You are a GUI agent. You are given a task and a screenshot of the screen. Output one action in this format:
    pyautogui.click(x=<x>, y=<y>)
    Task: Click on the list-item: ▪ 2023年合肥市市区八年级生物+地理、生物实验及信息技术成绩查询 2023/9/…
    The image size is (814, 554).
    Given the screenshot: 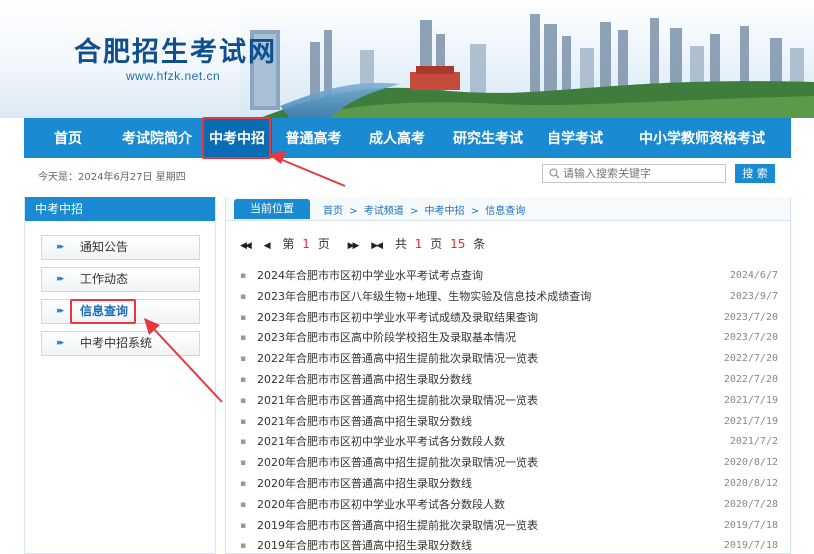 What is the action you would take?
    pyautogui.click(x=509, y=297)
    